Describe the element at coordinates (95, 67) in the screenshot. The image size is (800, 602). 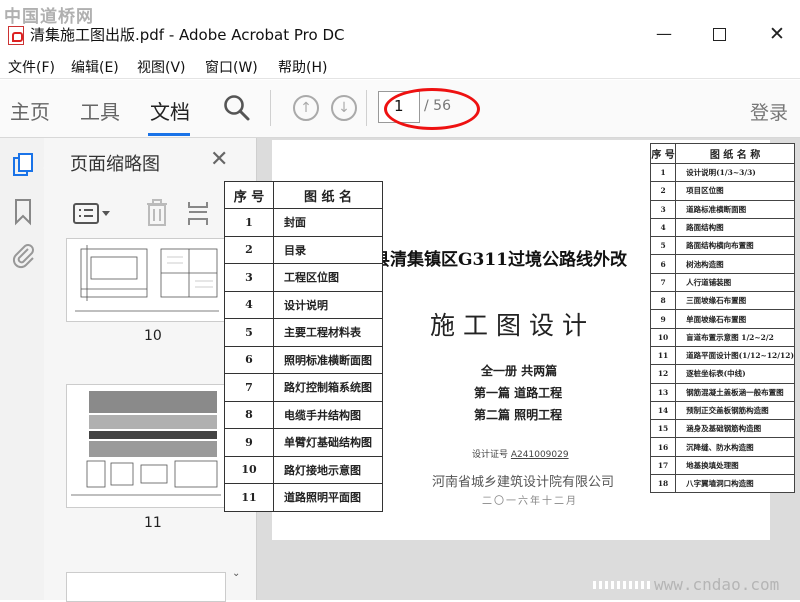
I see `menu-edit: 编辑(E)` at that location.